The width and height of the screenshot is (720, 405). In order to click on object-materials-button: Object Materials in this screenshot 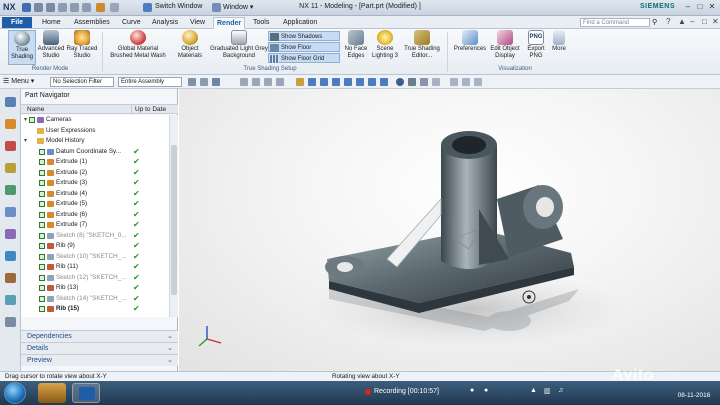, I will do `click(190, 44)`.